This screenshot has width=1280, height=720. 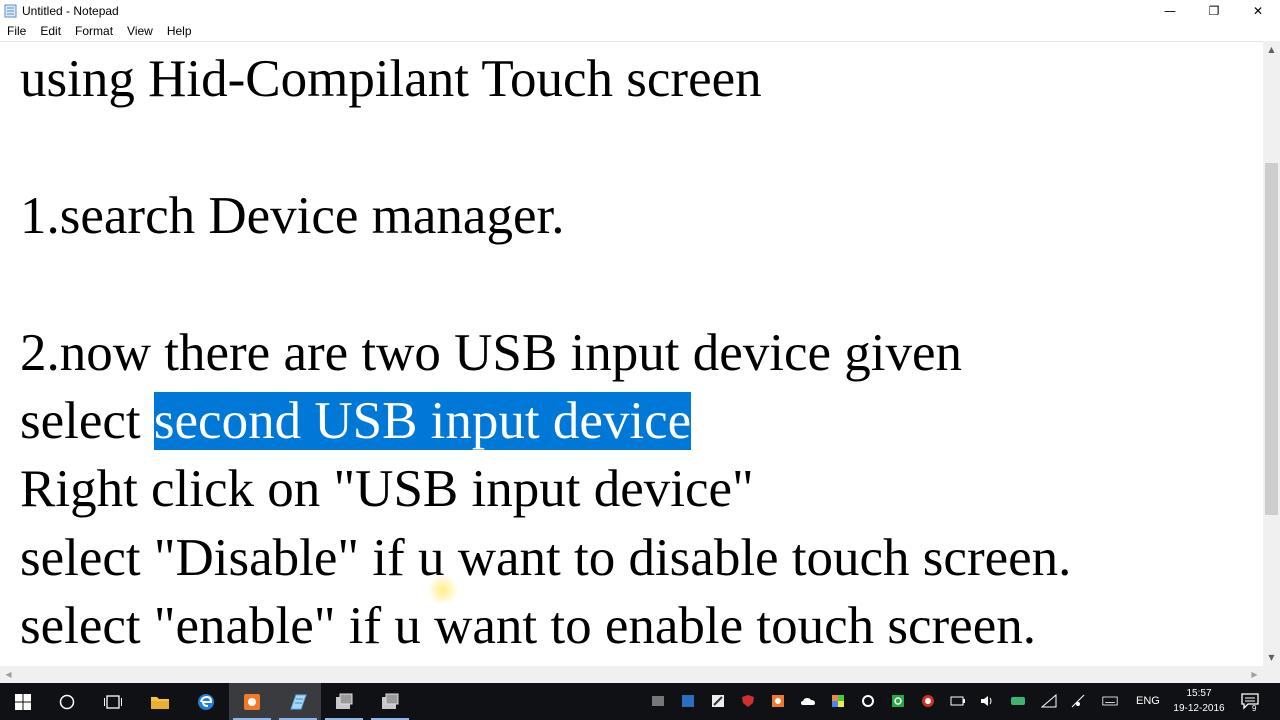 I want to click on mouse-cursor-highlight, so click(x=443, y=590).